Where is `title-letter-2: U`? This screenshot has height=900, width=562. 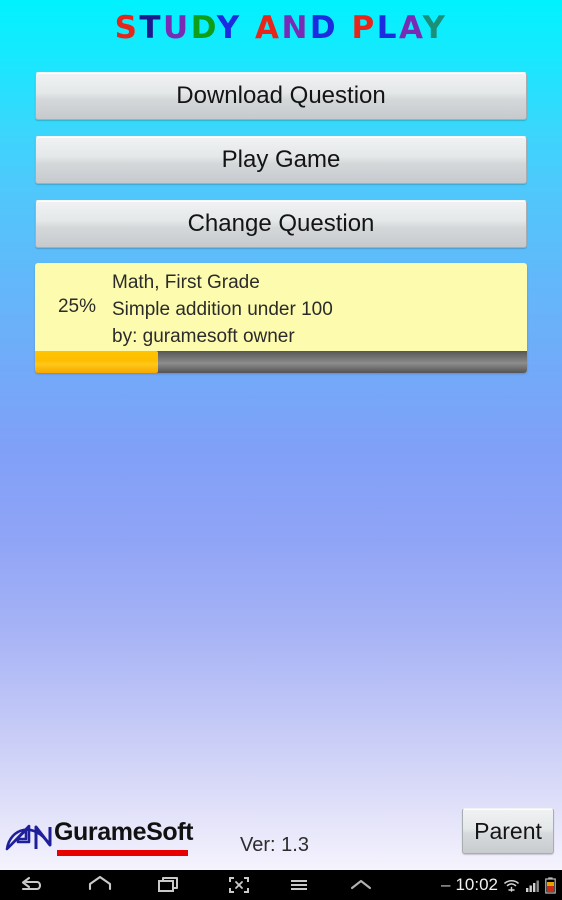 title-letter-2: U is located at coordinates (177, 28).